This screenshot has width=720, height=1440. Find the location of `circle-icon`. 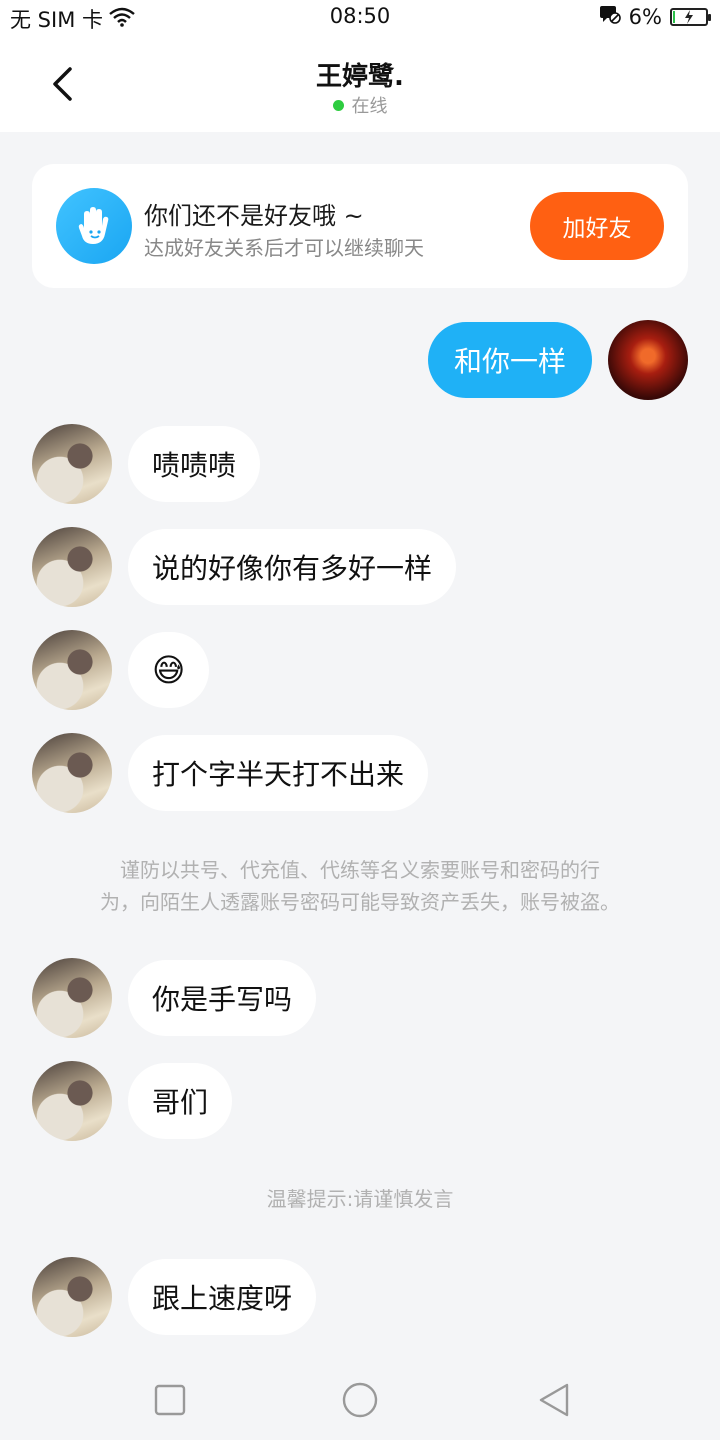

circle-icon is located at coordinates (360, 1400).